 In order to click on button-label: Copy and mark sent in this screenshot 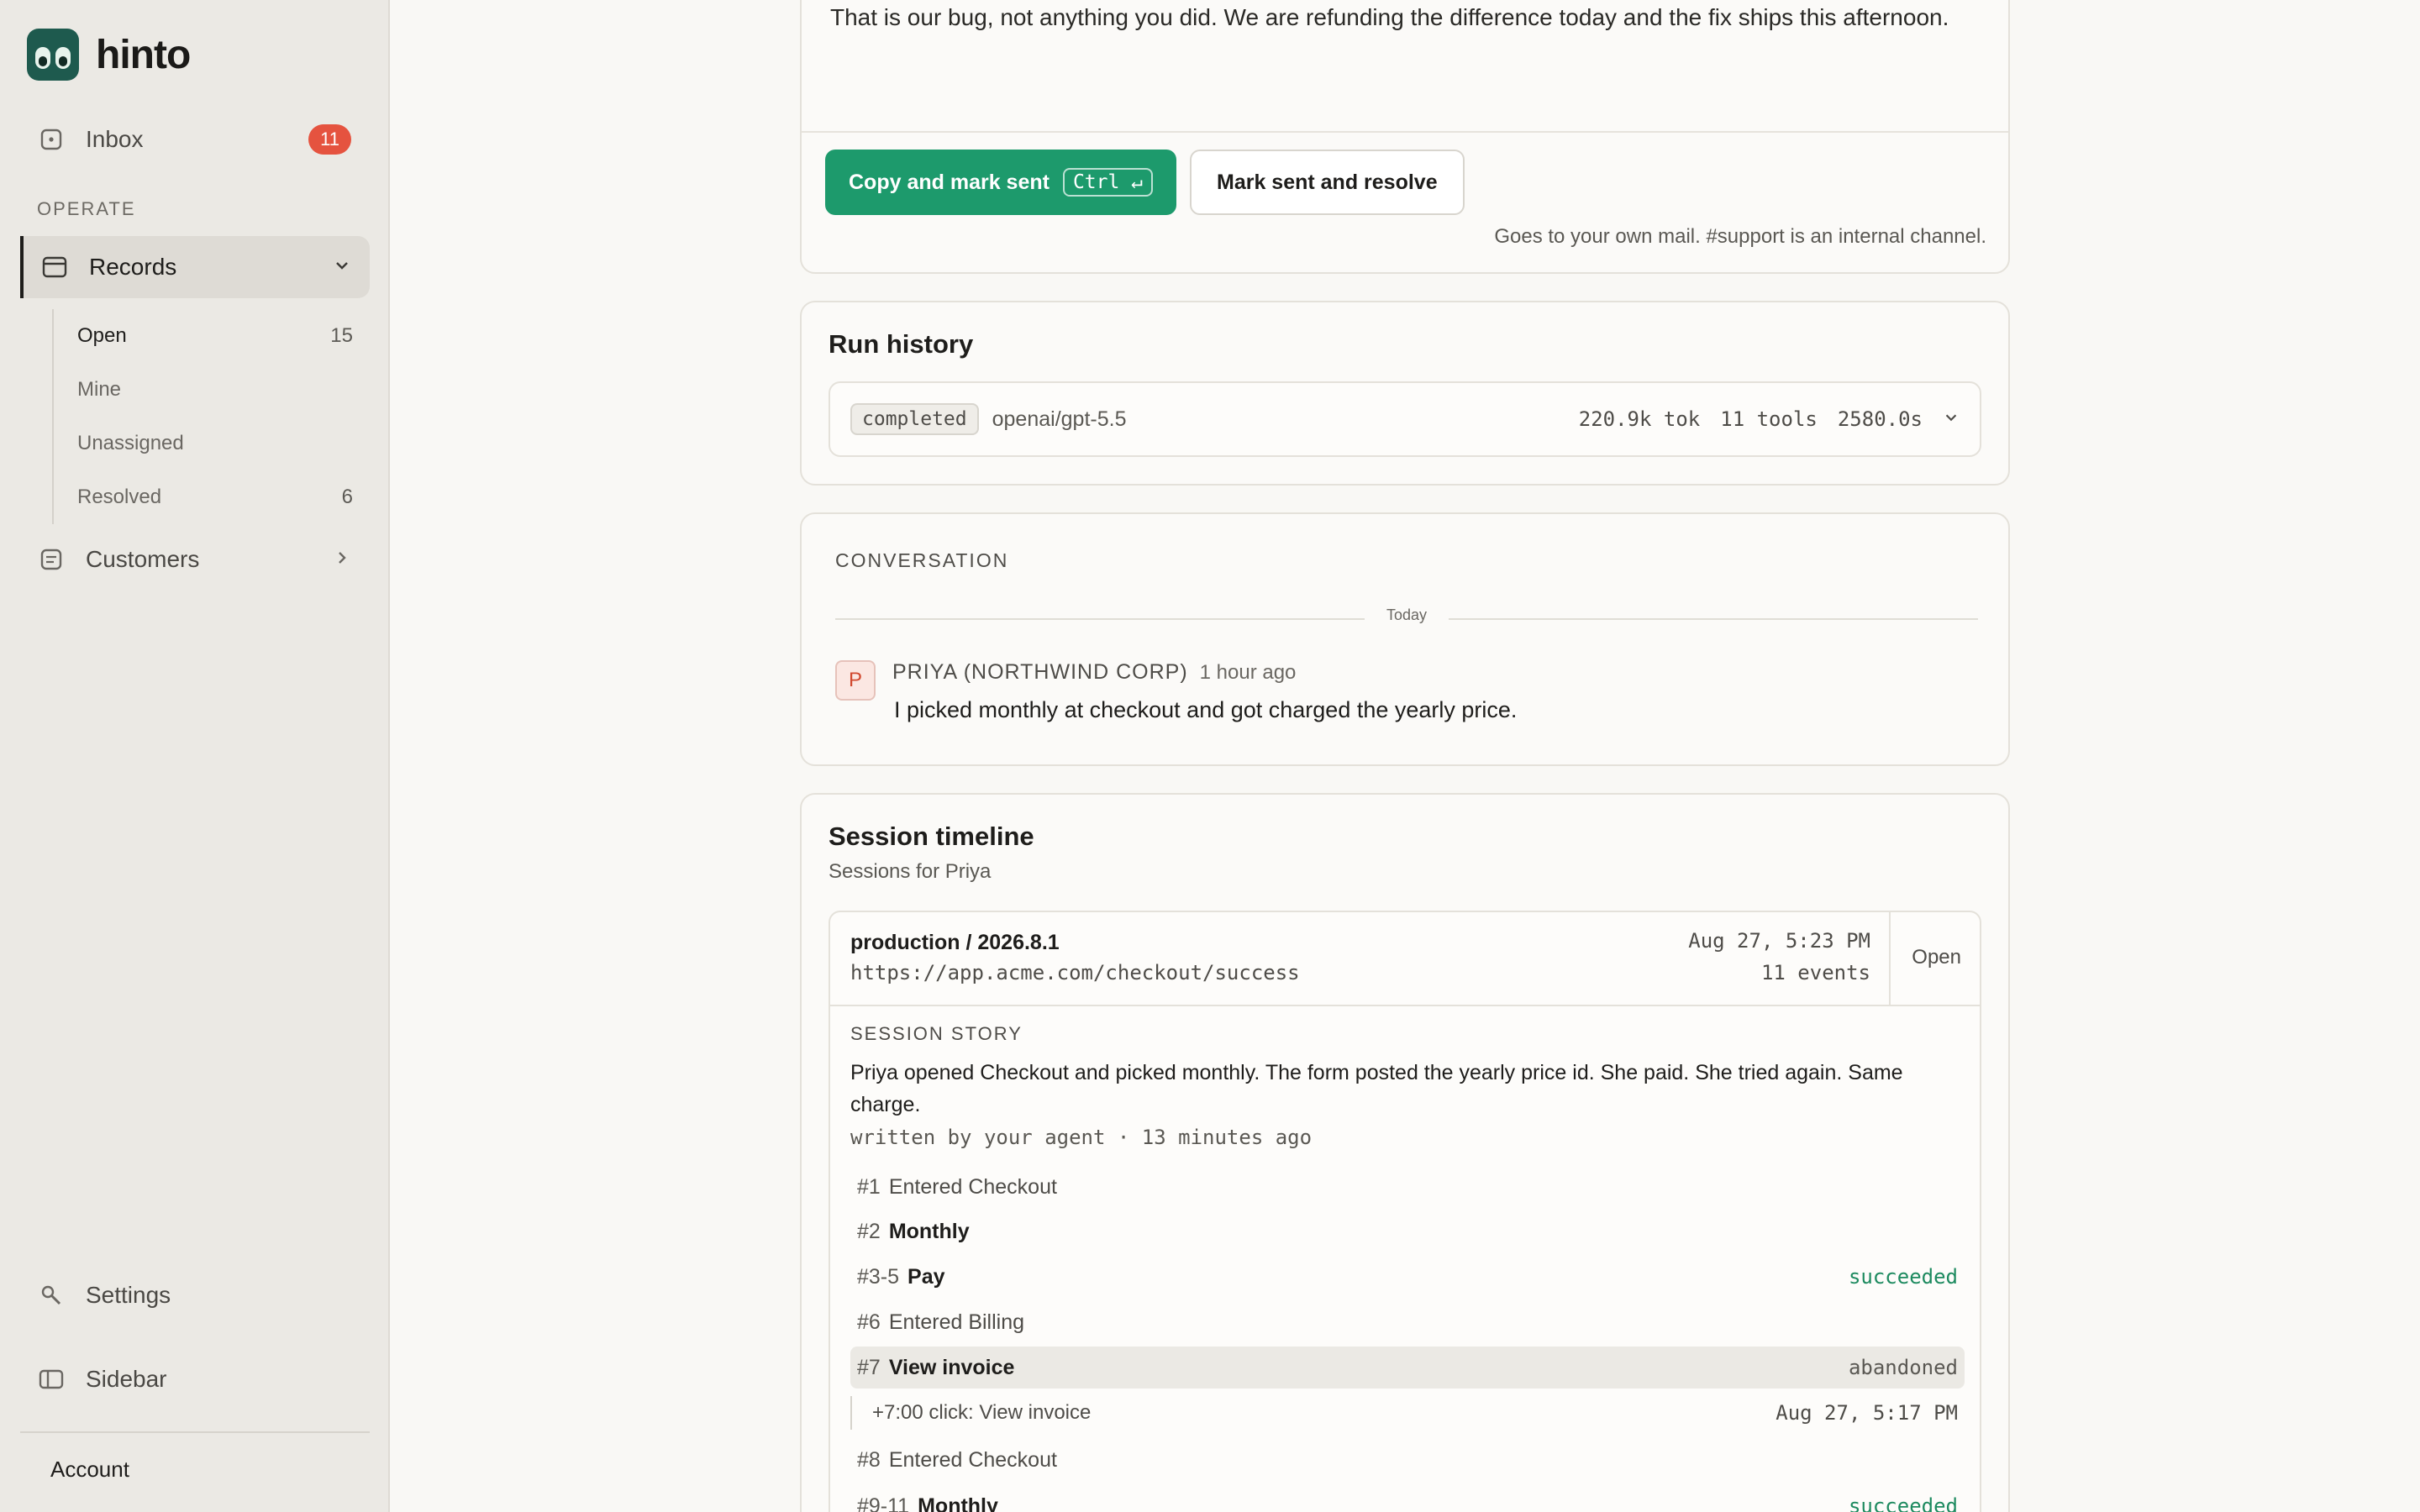, I will do `click(950, 182)`.